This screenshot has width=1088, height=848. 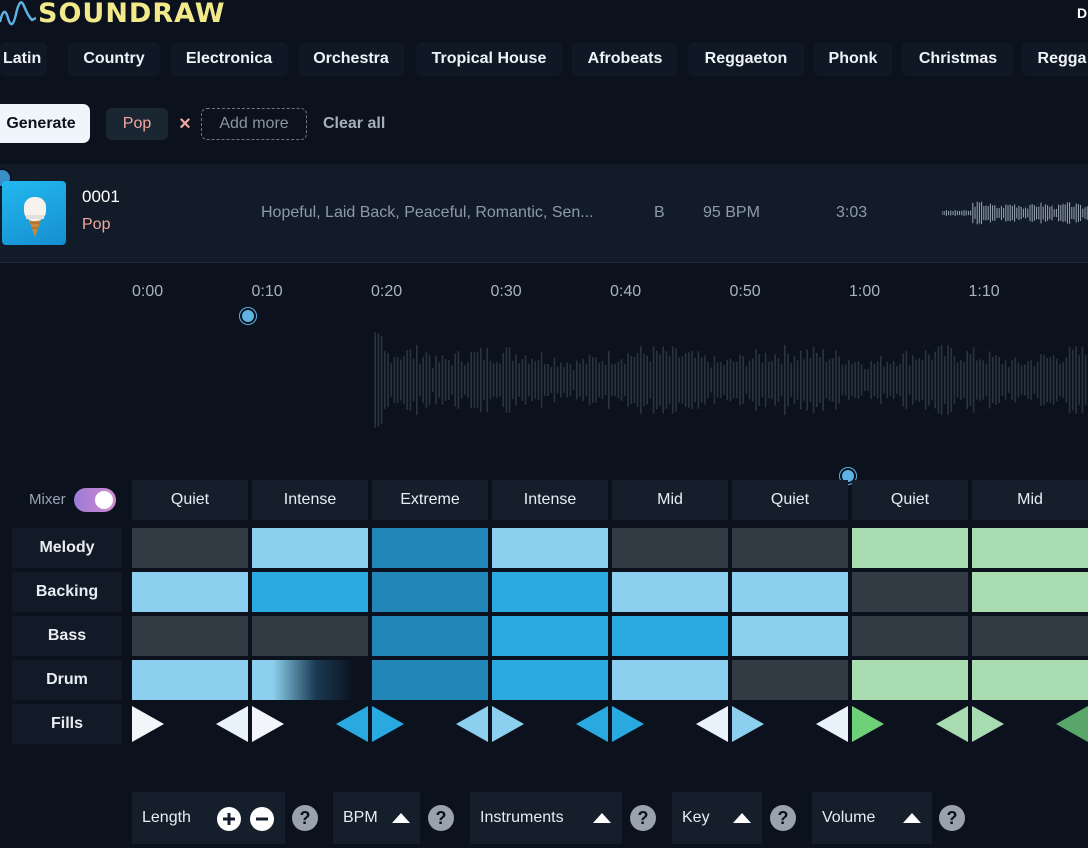 I want to click on bpm-help-icon: ?, so click(x=441, y=818).